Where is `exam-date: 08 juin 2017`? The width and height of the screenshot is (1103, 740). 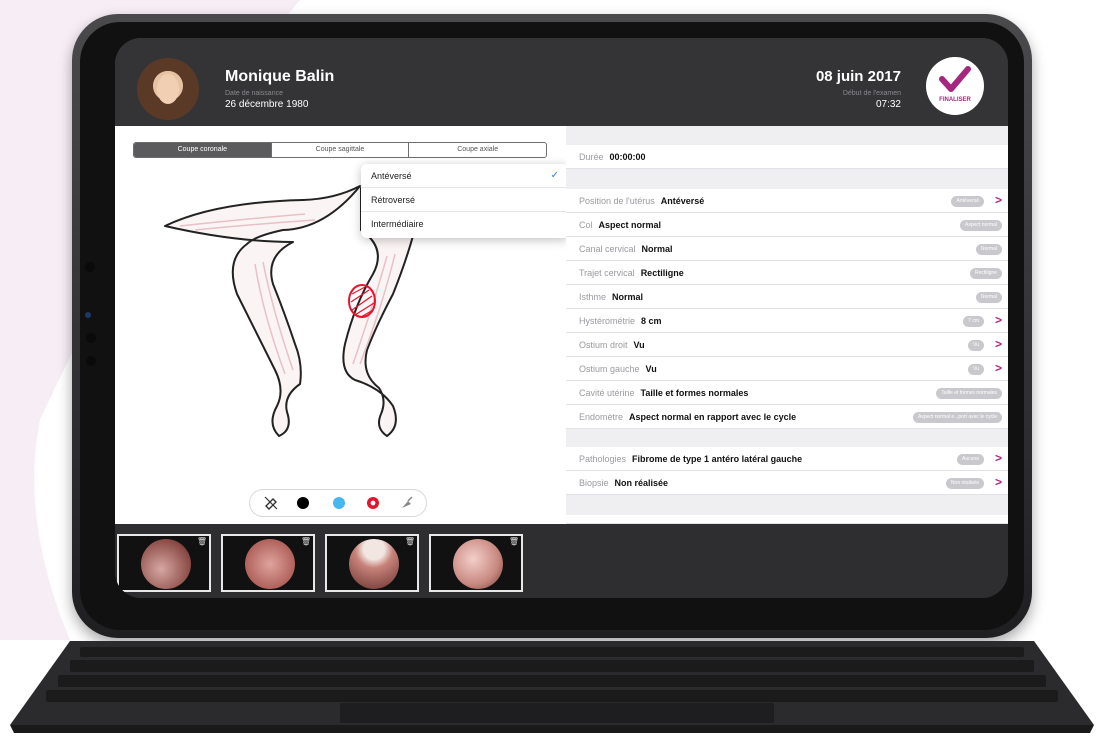 exam-date: 08 juin 2017 is located at coordinates (858, 76).